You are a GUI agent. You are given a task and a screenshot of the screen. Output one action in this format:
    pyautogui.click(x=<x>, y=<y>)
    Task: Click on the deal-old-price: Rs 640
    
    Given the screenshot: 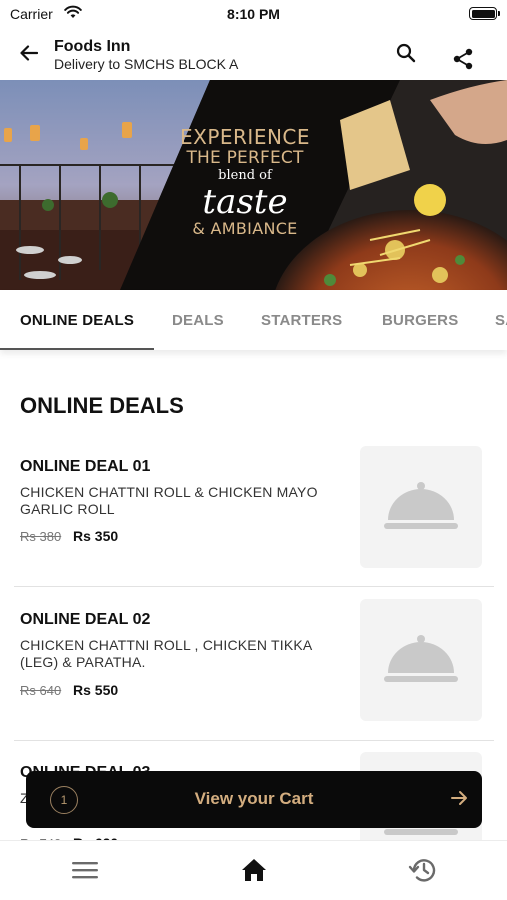 What is the action you would take?
    pyautogui.click(x=41, y=690)
    